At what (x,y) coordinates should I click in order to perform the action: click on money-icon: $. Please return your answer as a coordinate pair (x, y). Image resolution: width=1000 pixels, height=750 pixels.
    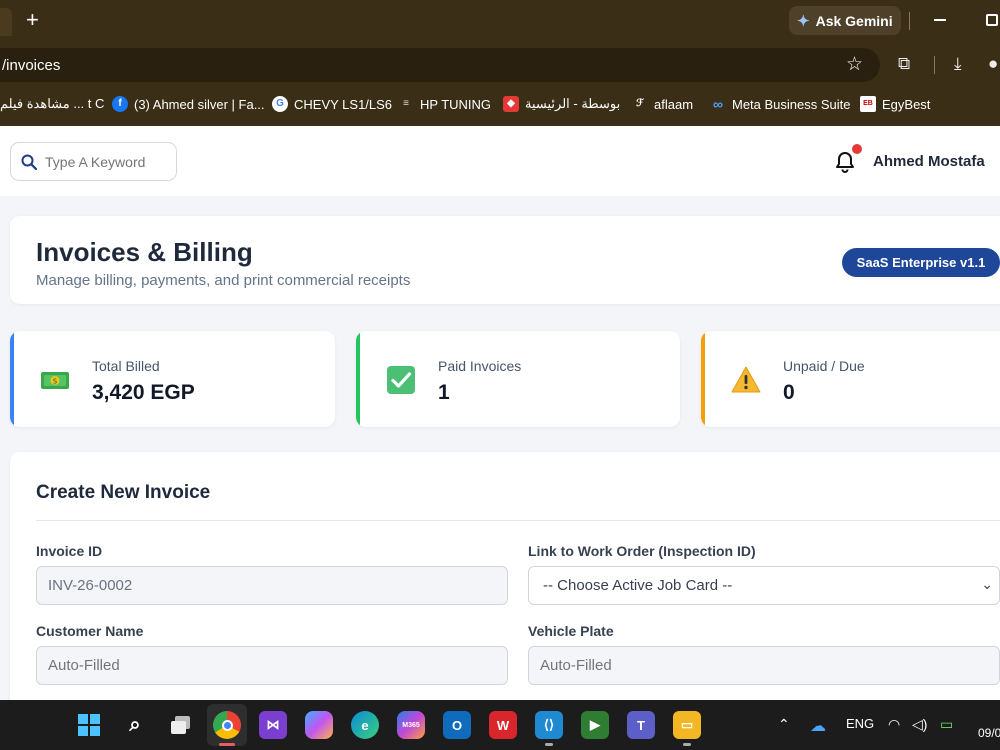
    Looking at the image, I should click on (55, 380).